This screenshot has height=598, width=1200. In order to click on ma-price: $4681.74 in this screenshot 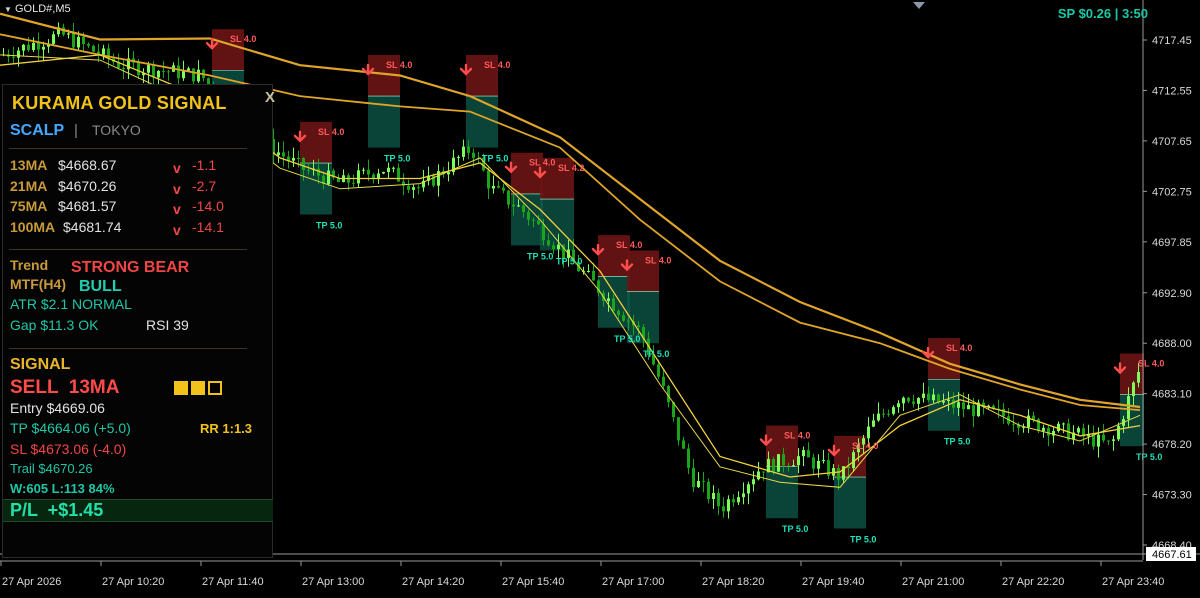, I will do `click(92, 226)`.